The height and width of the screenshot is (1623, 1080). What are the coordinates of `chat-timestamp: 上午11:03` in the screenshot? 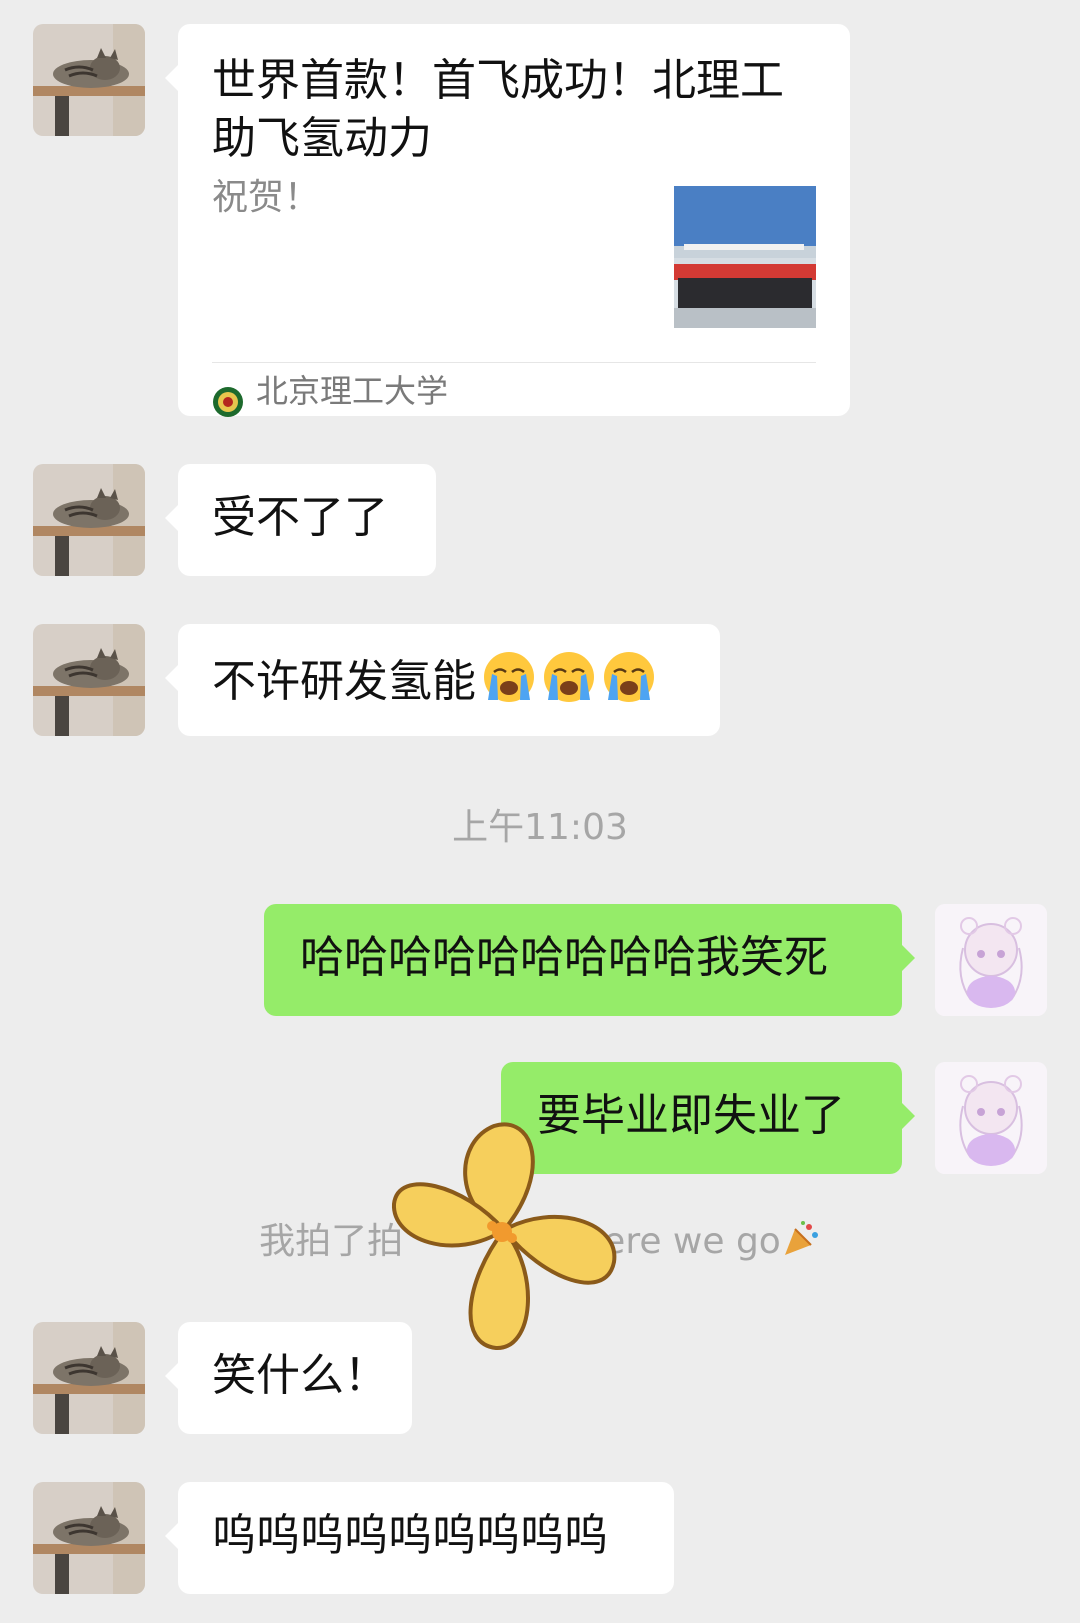 It's located at (540, 827).